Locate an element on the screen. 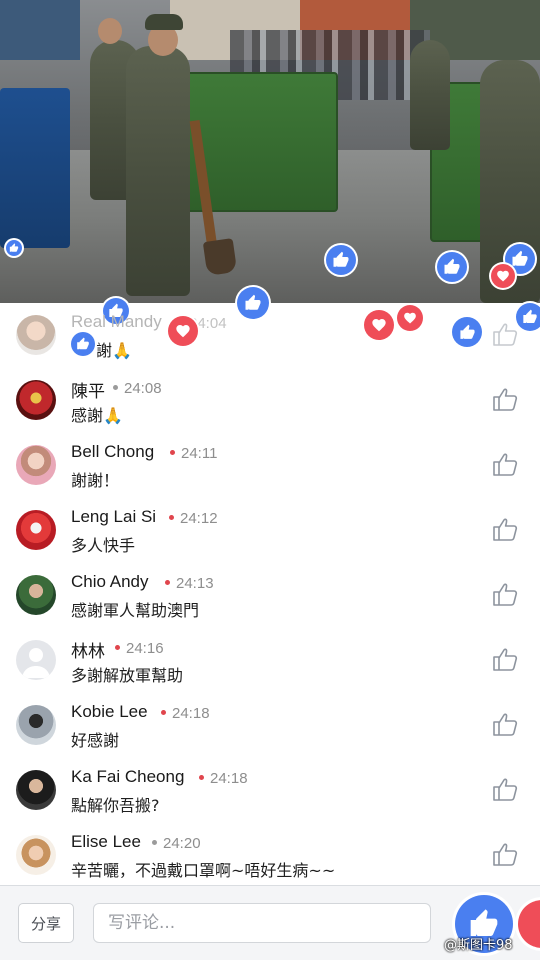 The height and width of the screenshot is (960, 540). comment-timestamp: 24:16 is located at coordinates (136, 648).